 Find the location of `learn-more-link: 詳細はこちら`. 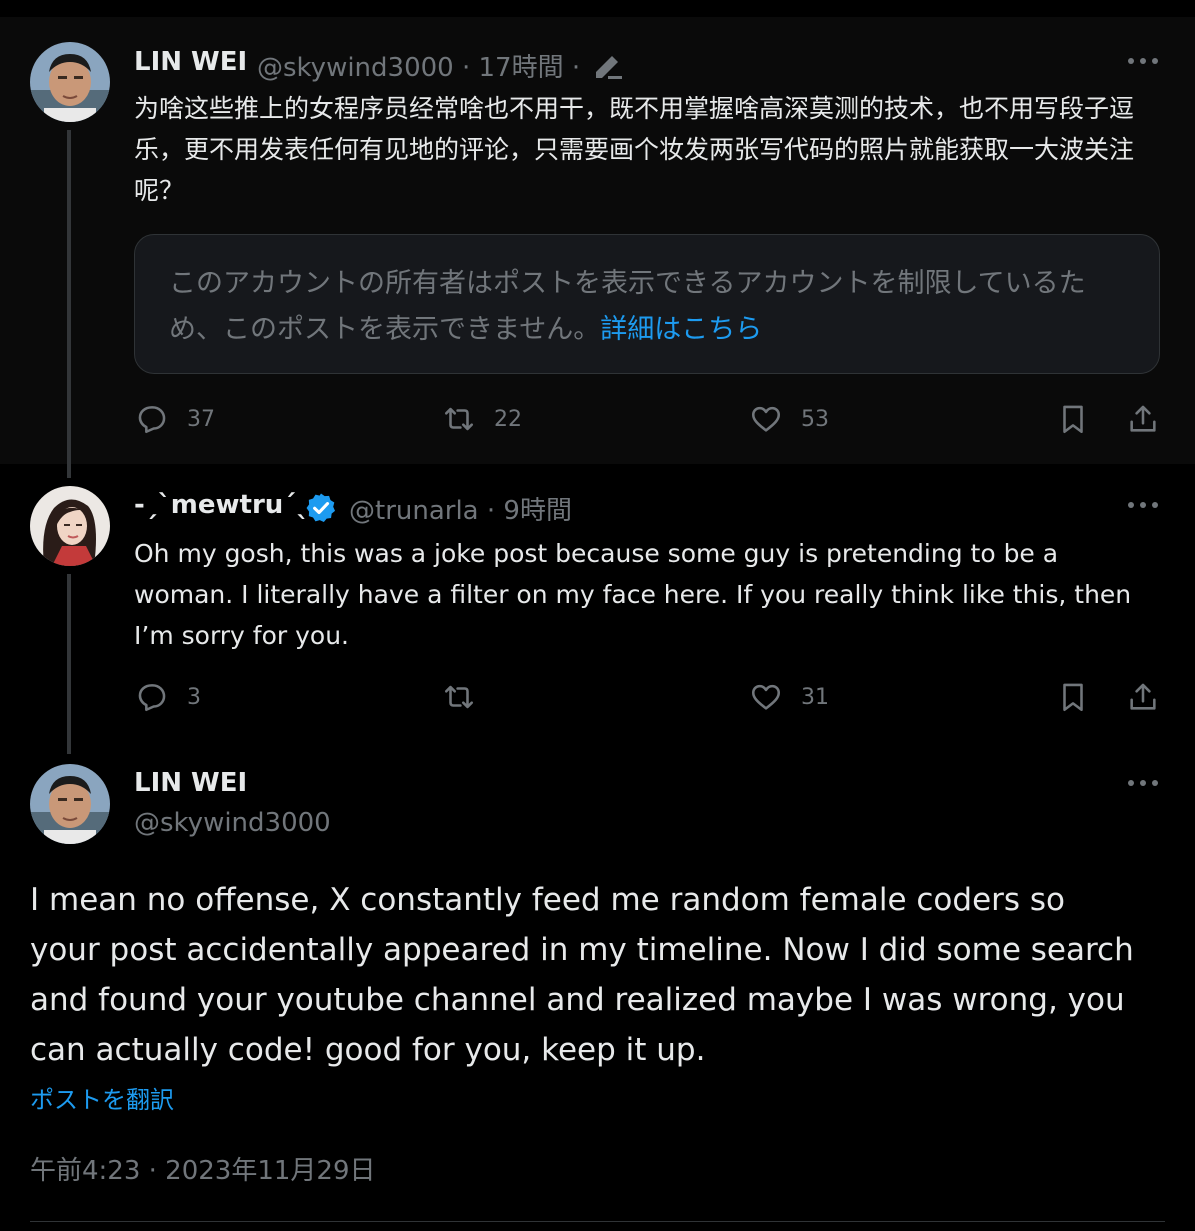

learn-more-link: 詳細はこちら is located at coordinates (681, 329).